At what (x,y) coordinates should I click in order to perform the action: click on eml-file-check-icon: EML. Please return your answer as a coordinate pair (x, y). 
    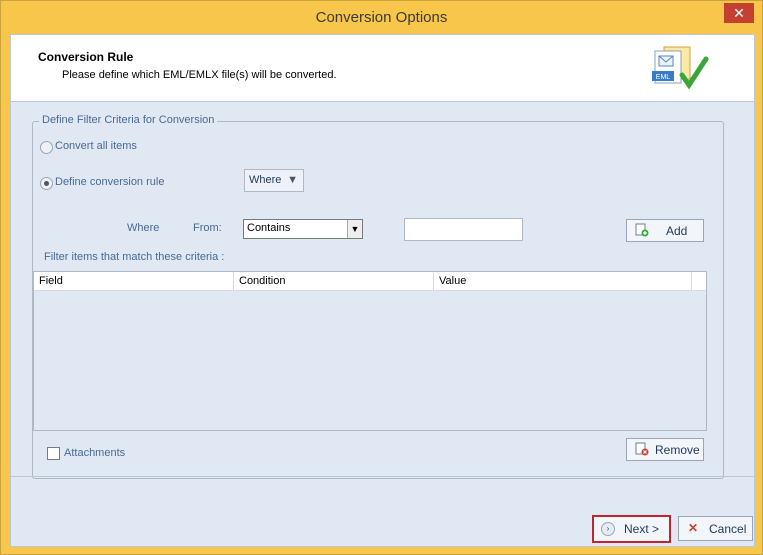
    Looking at the image, I should click on (680, 68).